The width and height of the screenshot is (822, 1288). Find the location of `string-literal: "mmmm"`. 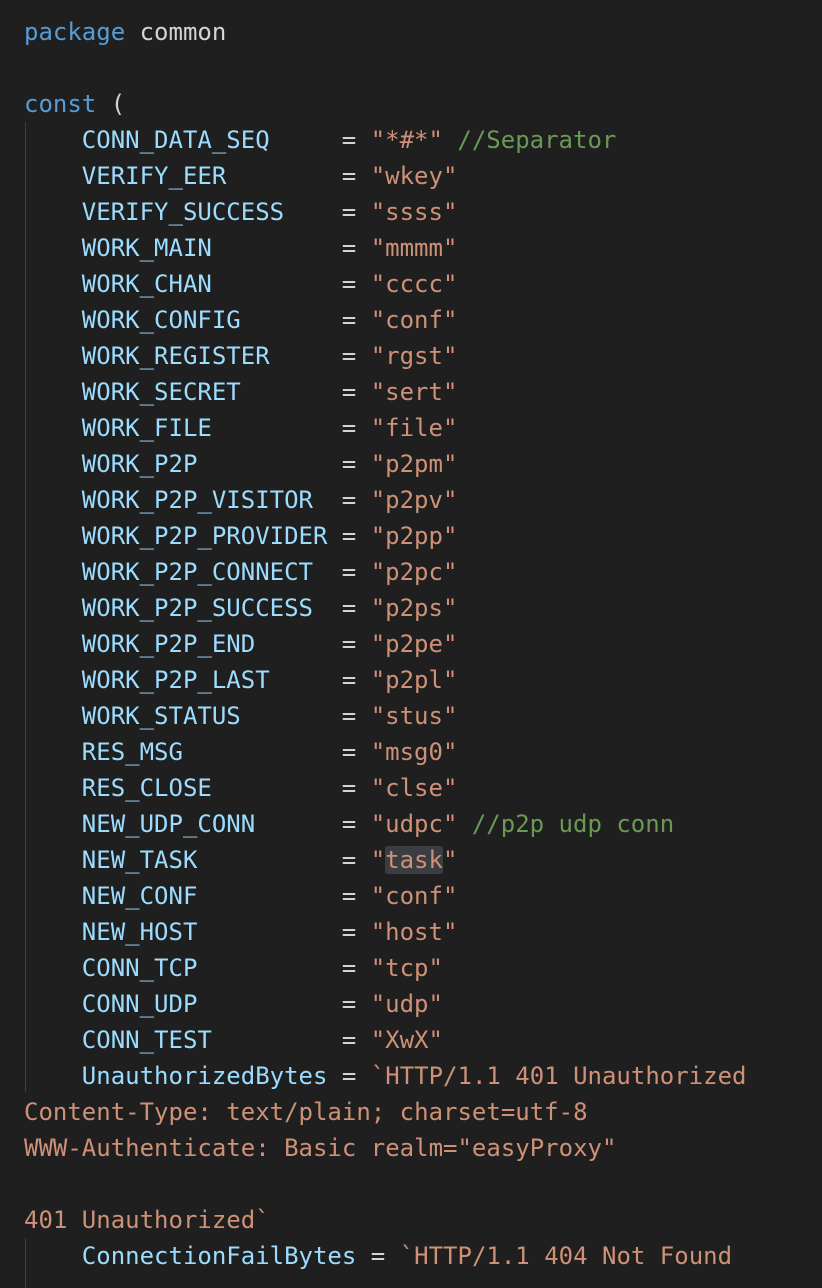

string-literal: "mmmm" is located at coordinates (414, 248).